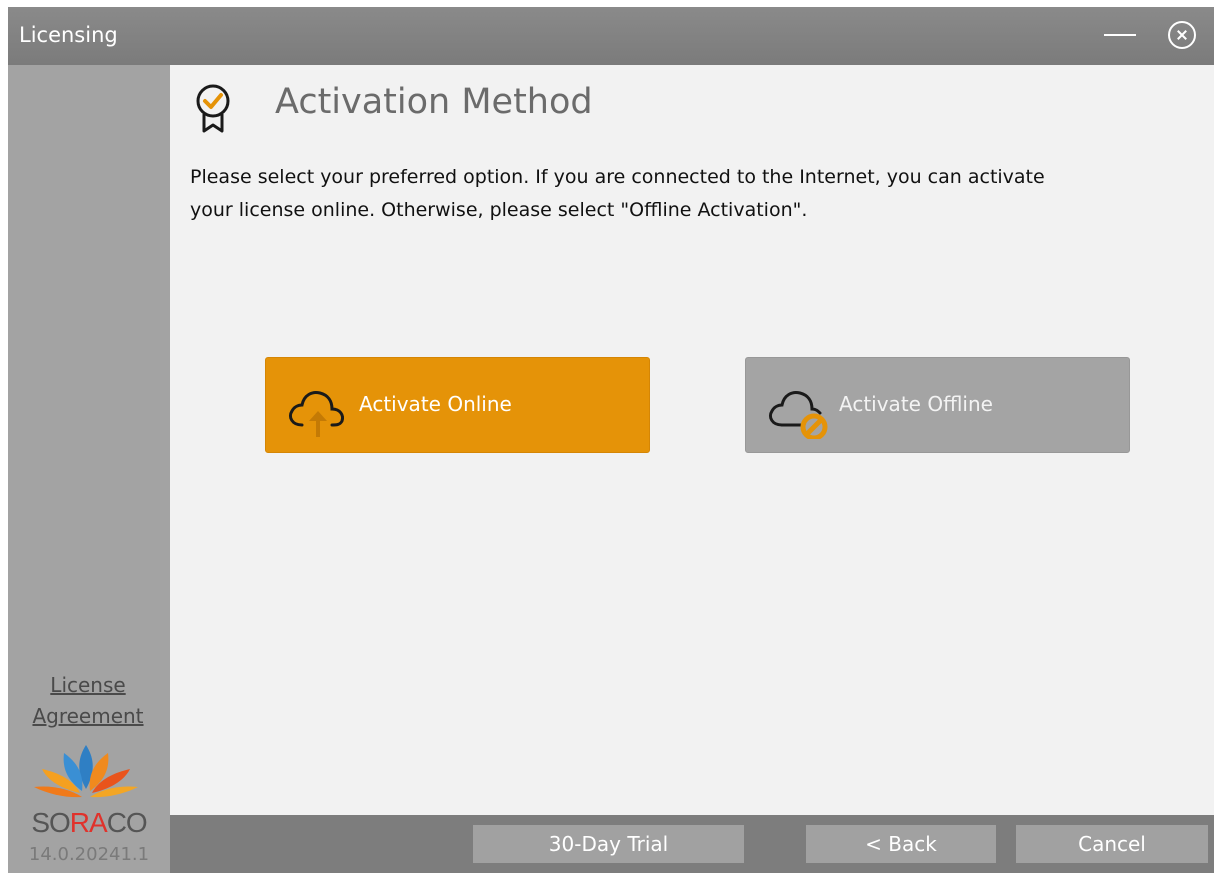 This screenshot has height=873, width=1214. I want to click on activate-online-label: Activate Online, so click(435, 404).